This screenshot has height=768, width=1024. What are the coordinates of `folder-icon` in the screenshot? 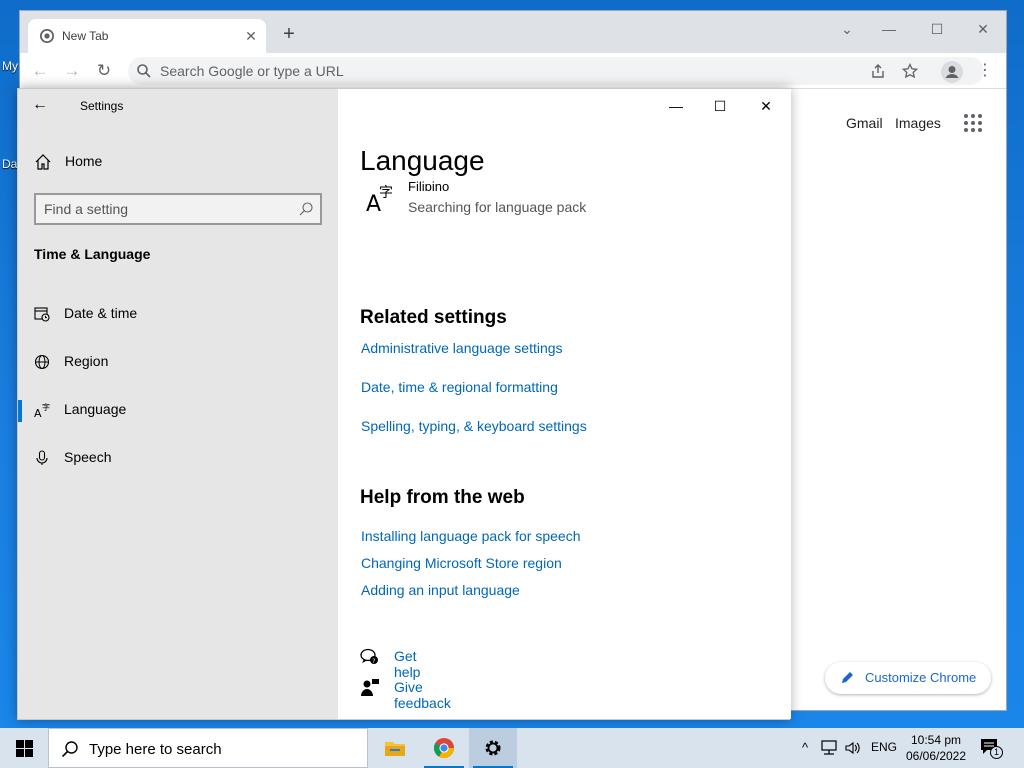 It's located at (395, 749).